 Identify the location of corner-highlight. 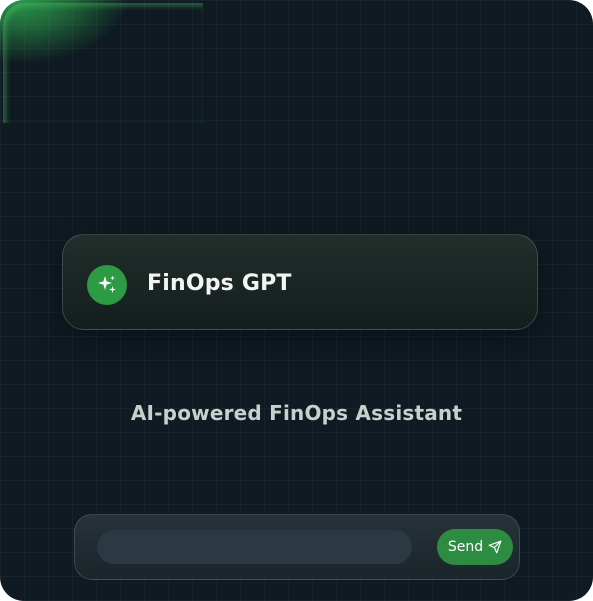
(103, 63).